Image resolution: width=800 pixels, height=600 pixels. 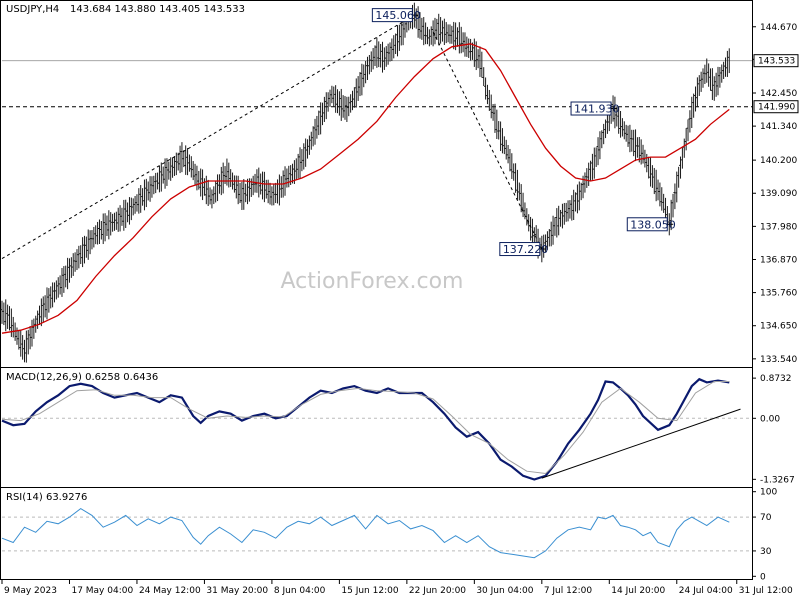 I want to click on macd-panel-title: MACD(12,26,9) 0.6258 0.6436, so click(x=82, y=377).